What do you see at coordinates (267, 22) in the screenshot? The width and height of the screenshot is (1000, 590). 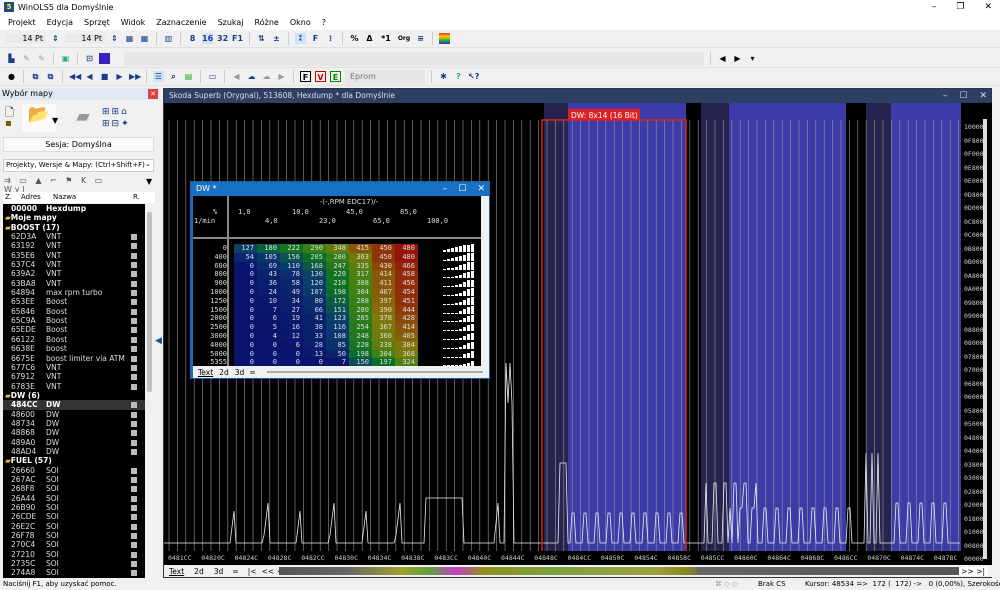 I see `menu-rozne: Różne` at bounding box center [267, 22].